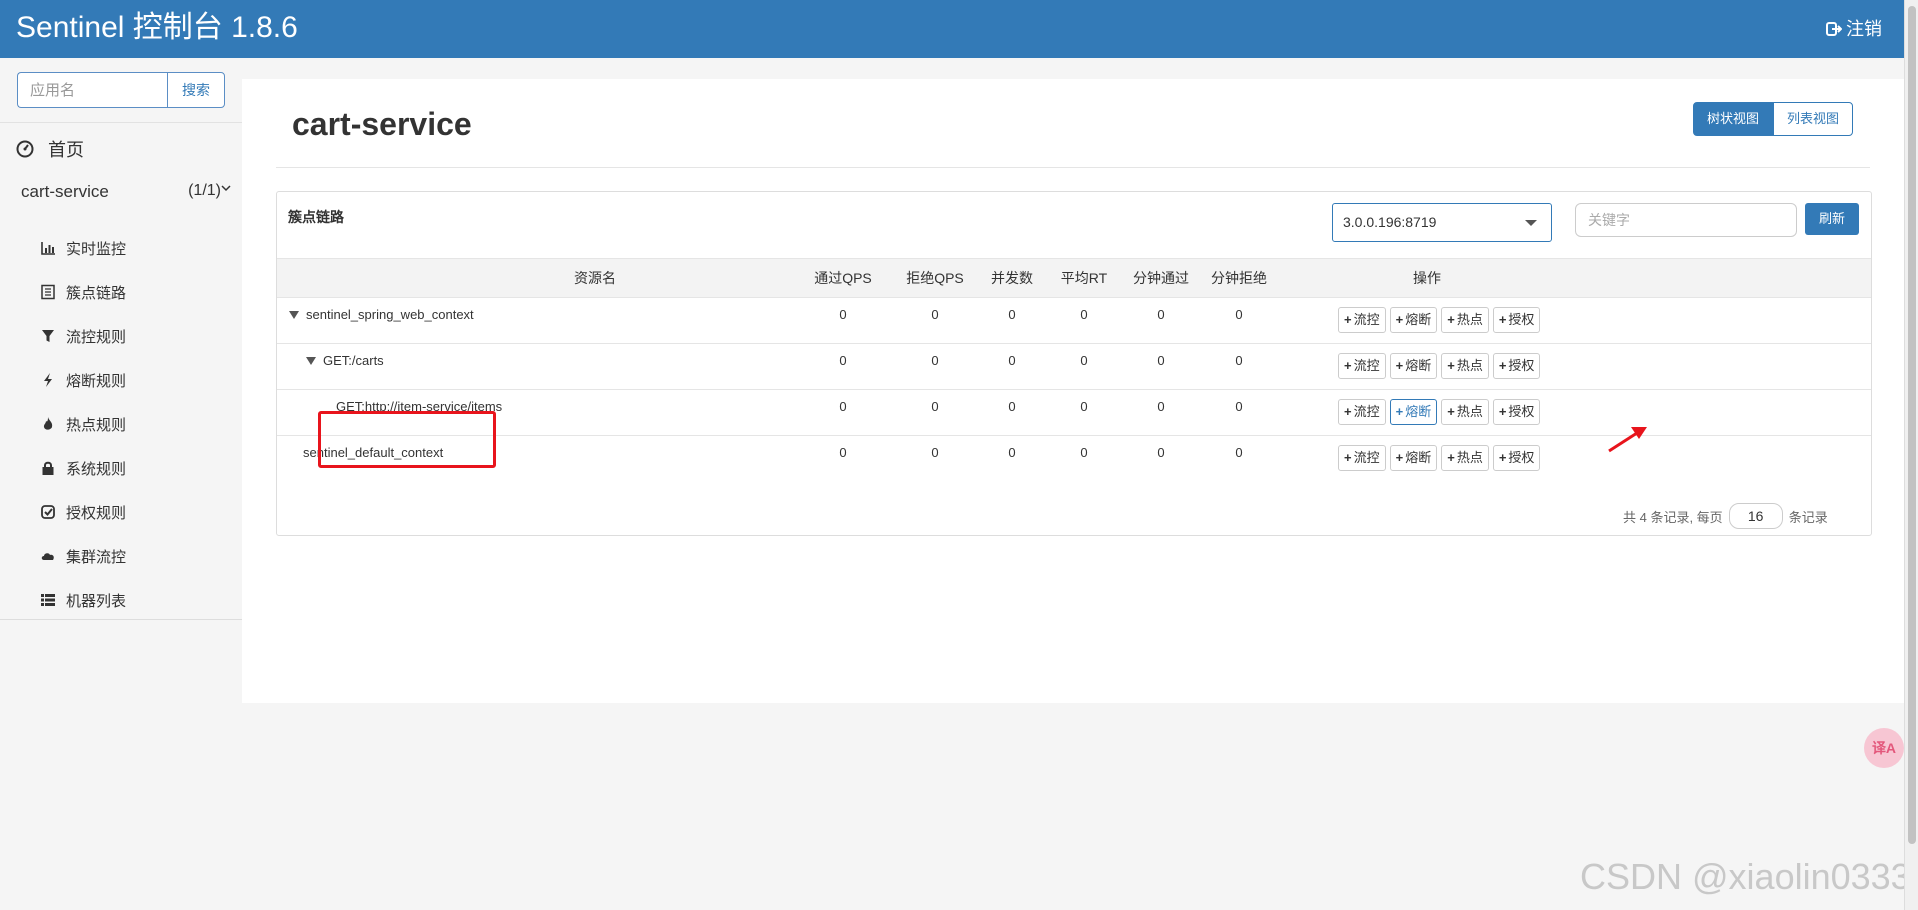 The width and height of the screenshot is (1918, 910). I want to click on red-highlight-box, so click(407, 439).